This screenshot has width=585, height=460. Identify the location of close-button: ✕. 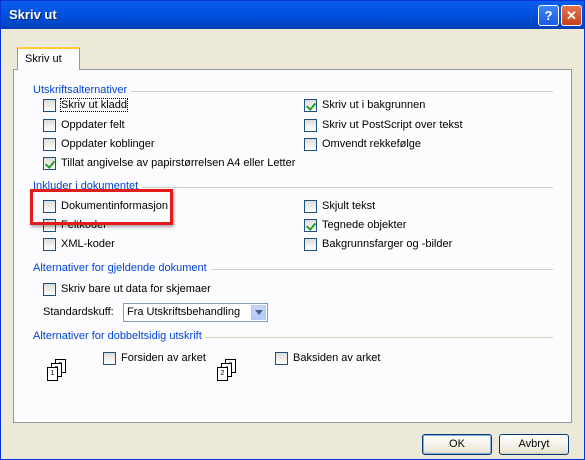
(571, 15).